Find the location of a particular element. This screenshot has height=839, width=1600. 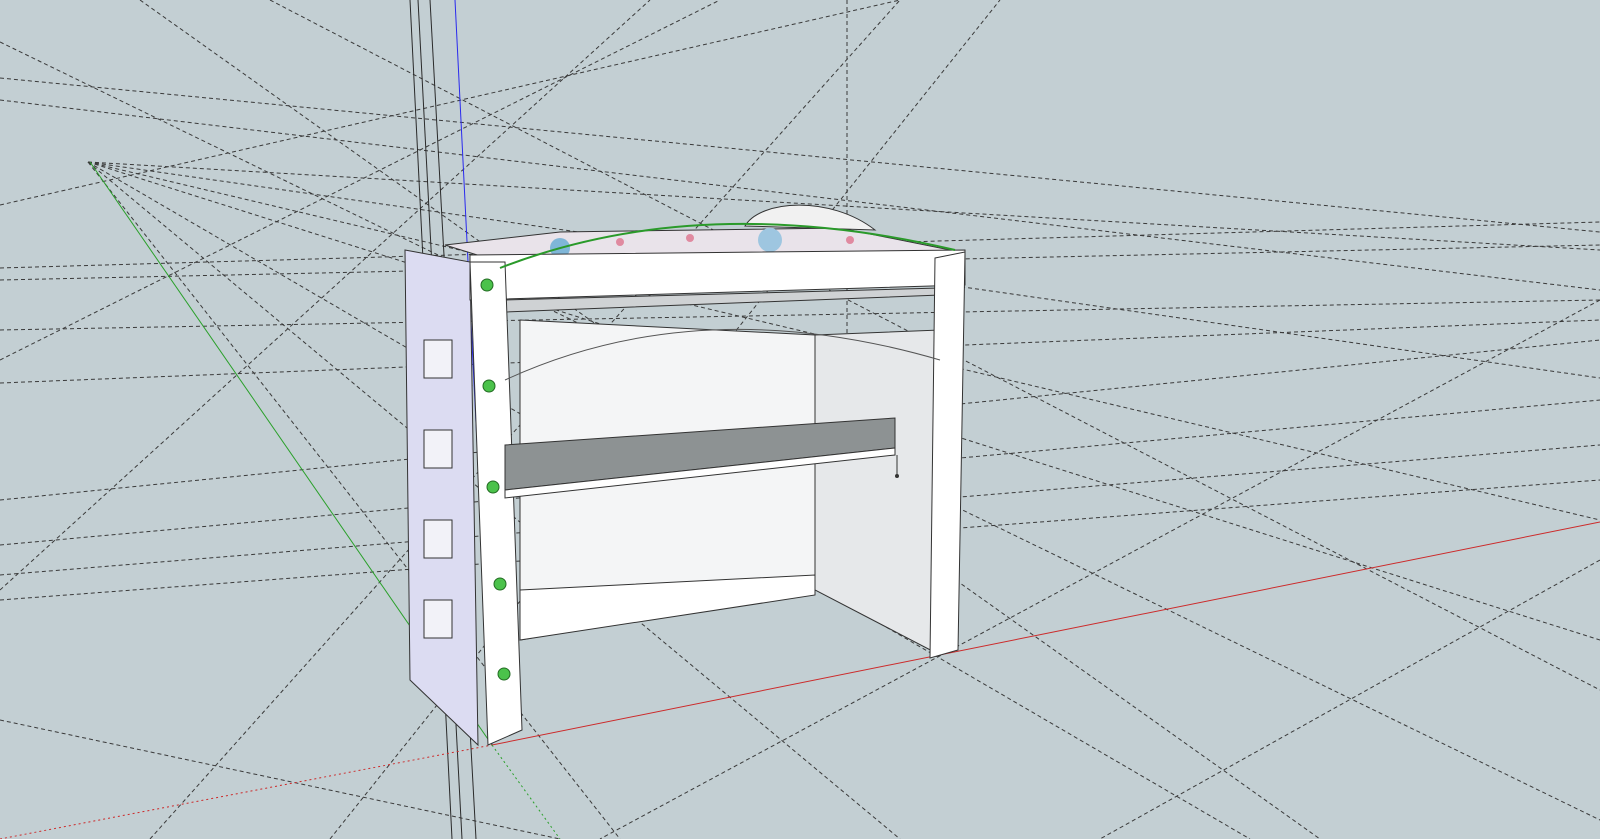

green-axis-hidden is located at coordinates (526, 791).